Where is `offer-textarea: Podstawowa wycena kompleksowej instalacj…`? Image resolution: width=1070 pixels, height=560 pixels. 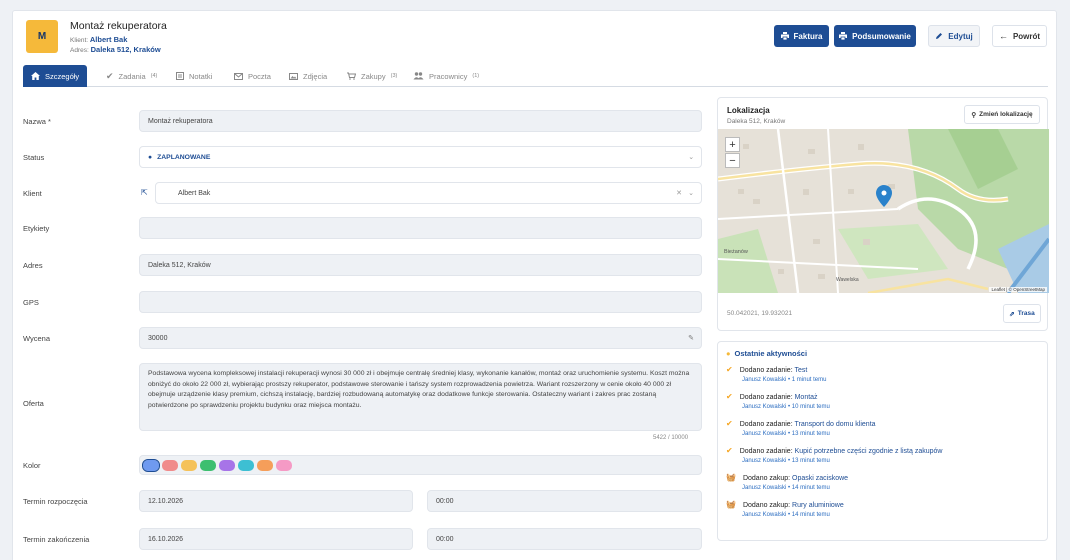 offer-textarea: Podstawowa wycena kompleksowej instalacj… is located at coordinates (420, 397).